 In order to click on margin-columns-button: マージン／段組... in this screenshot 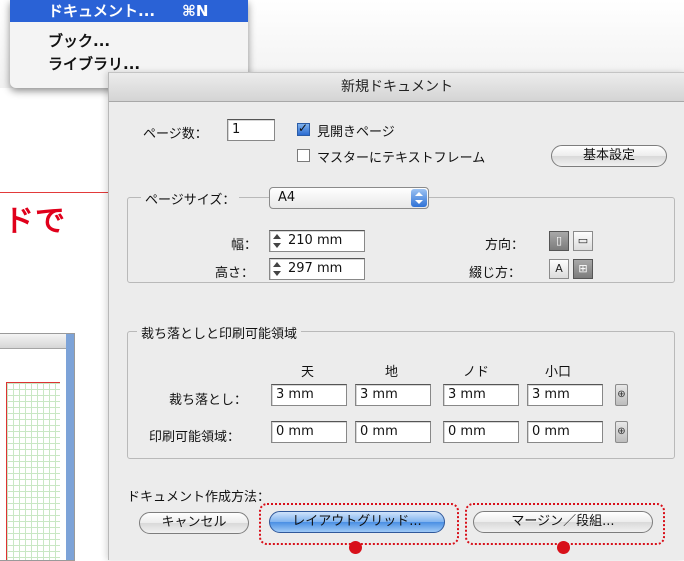, I will do `click(563, 522)`.